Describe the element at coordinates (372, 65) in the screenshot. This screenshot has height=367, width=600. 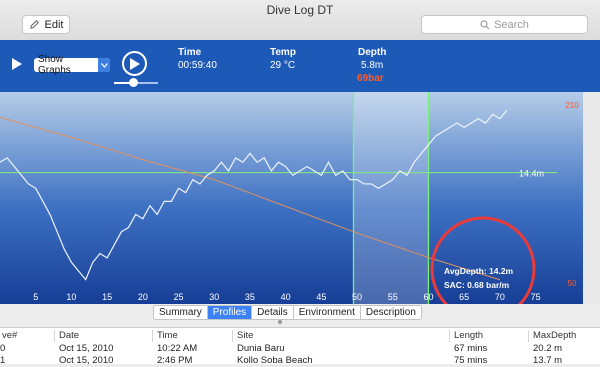
I see `depth-value: 5.8m` at that location.